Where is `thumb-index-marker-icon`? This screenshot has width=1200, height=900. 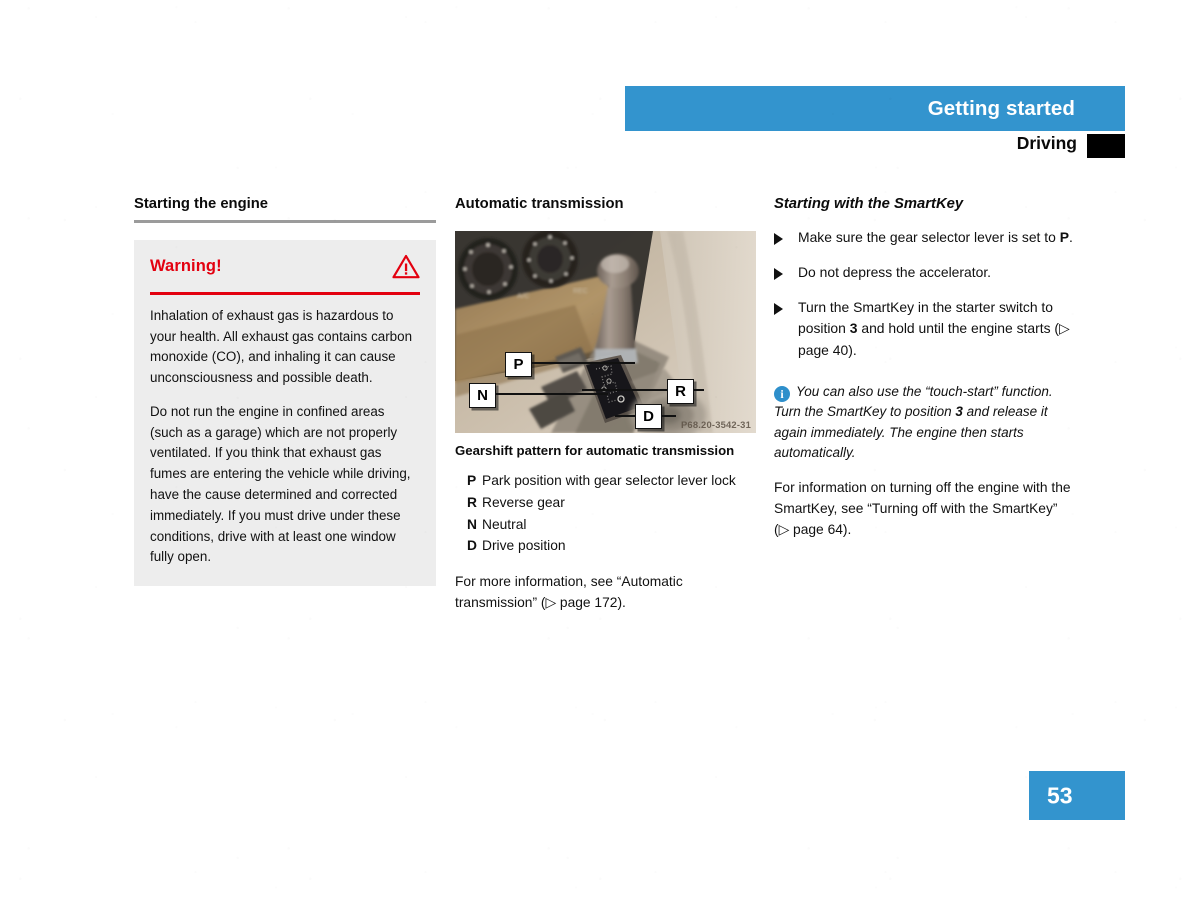 thumb-index-marker-icon is located at coordinates (1106, 146).